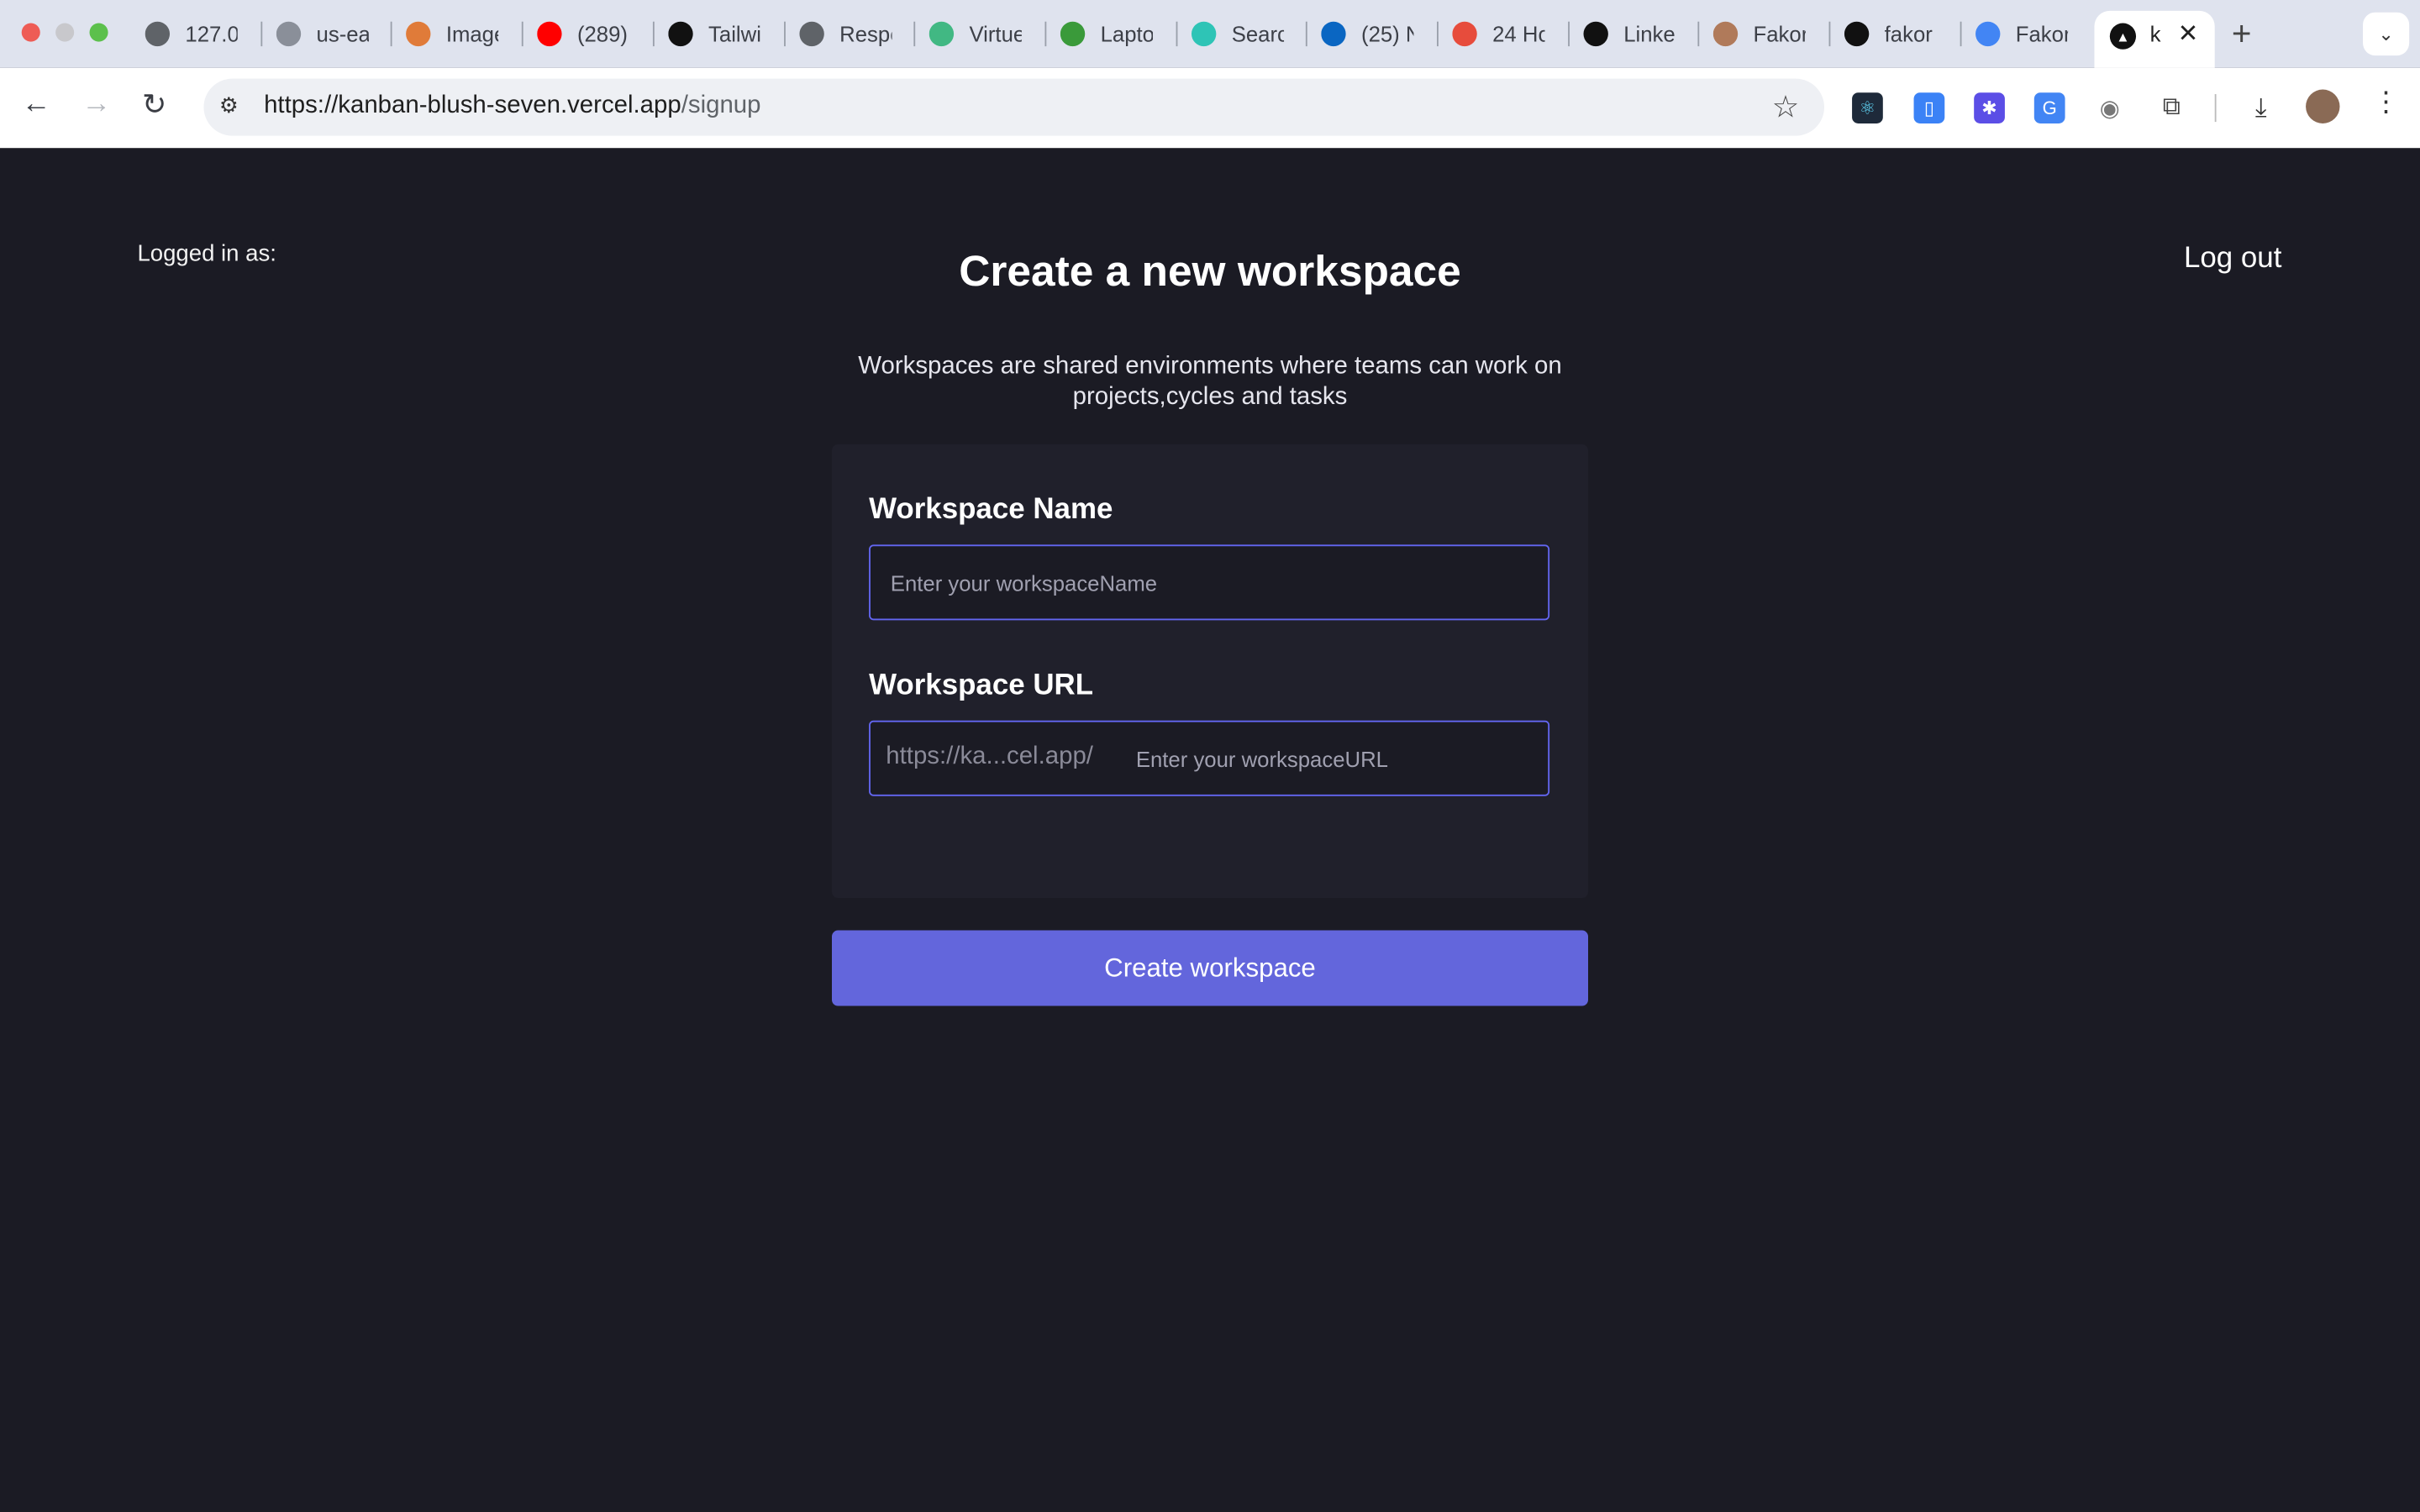  I want to click on extensions-puzzle-icon: ⧉, so click(2171, 107).